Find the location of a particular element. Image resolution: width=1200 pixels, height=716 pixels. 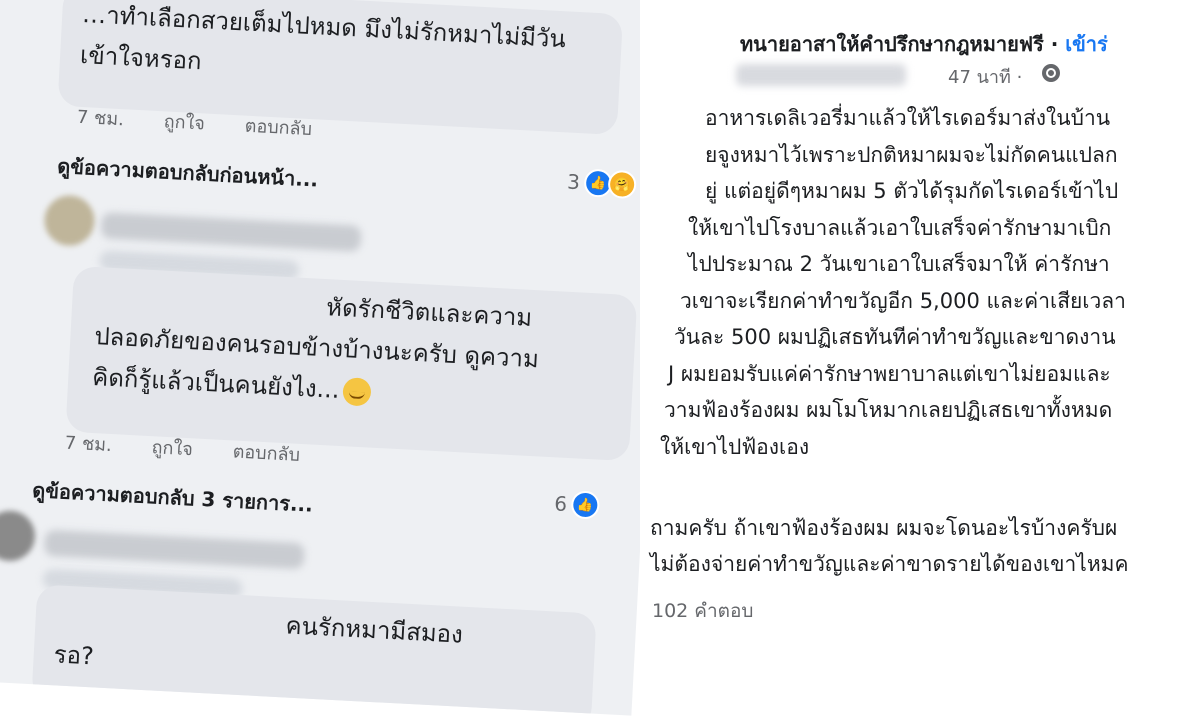

post-body-line: ให้เขาไปฟ้องเอง is located at coordinates (735, 446).